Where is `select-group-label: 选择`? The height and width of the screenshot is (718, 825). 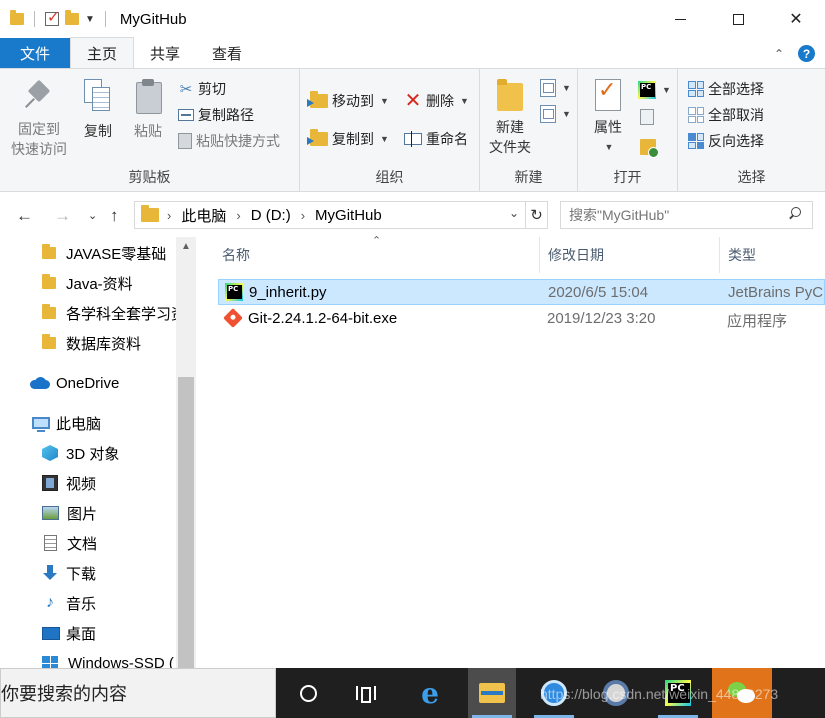
select-group-label: 选择 is located at coordinates (751, 177).